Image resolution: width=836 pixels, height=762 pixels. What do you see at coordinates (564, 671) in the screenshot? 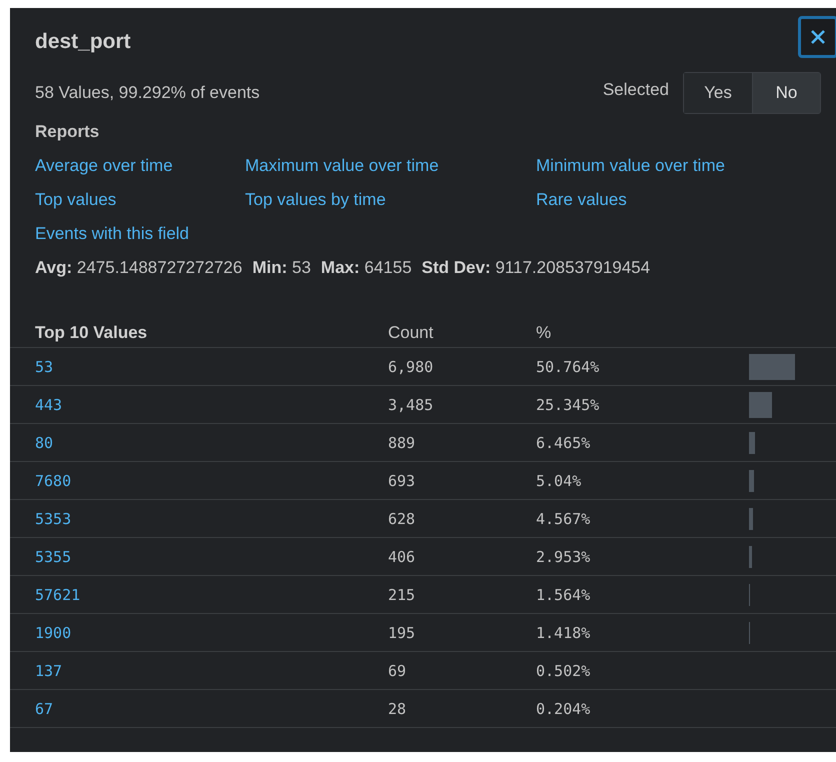
I see `percent-cell-text: 0.502%` at bounding box center [564, 671].